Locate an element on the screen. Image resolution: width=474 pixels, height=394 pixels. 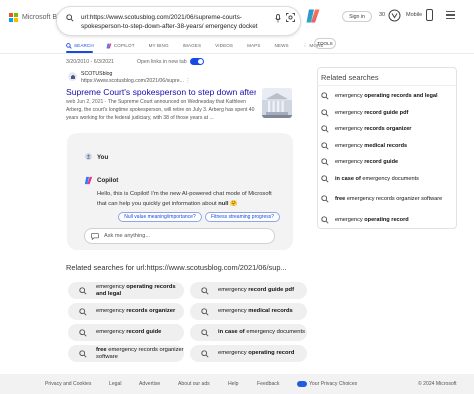
related-search-pill: emergency record guide pdf is located at coordinates (248, 290).